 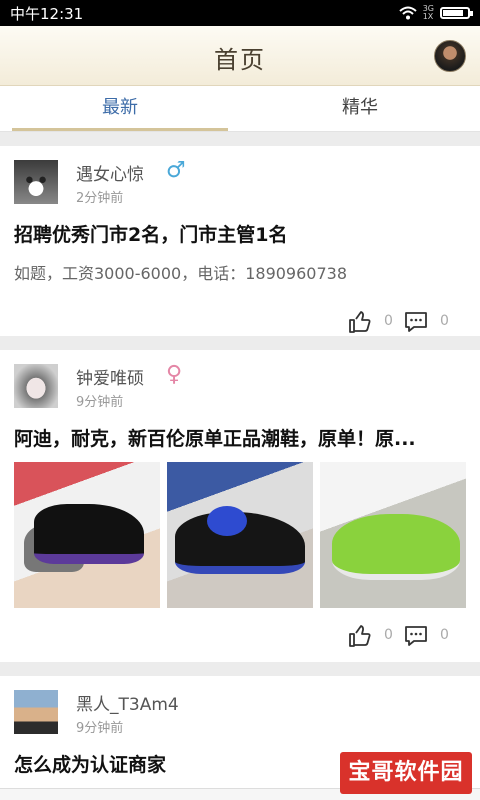 What do you see at coordinates (110, 172) in the screenshot?
I see `author-name: 遇女心惊` at bounding box center [110, 172].